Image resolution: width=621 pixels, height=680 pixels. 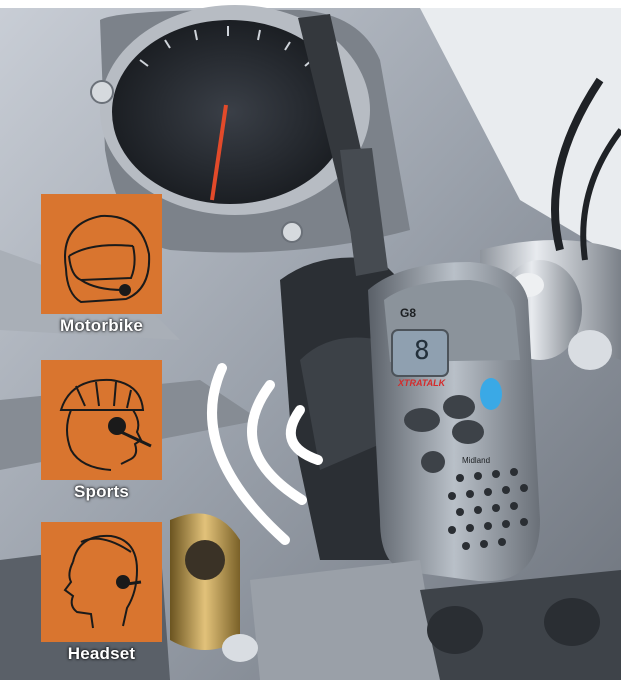 I want to click on radio-model-label: G8, so click(x=408, y=313).